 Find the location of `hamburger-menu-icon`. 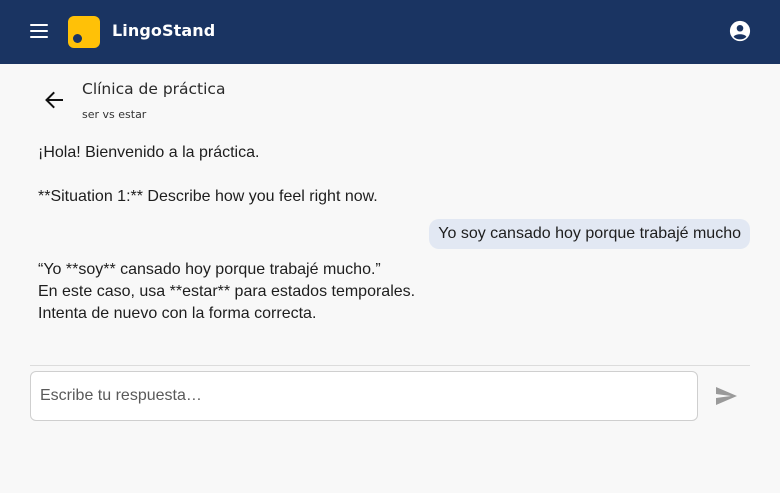

hamburger-menu-icon is located at coordinates (40, 32).